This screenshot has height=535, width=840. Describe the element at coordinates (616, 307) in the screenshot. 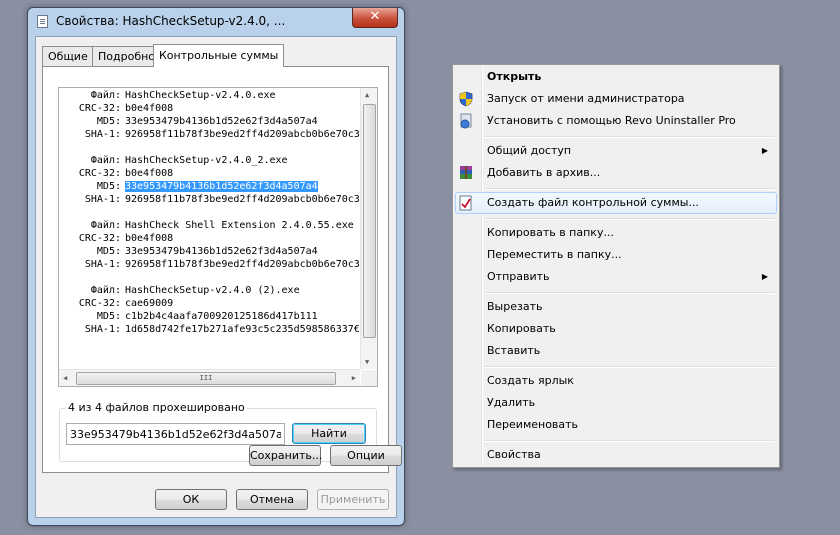

I see `menu-item-cut: Вырезать` at that location.